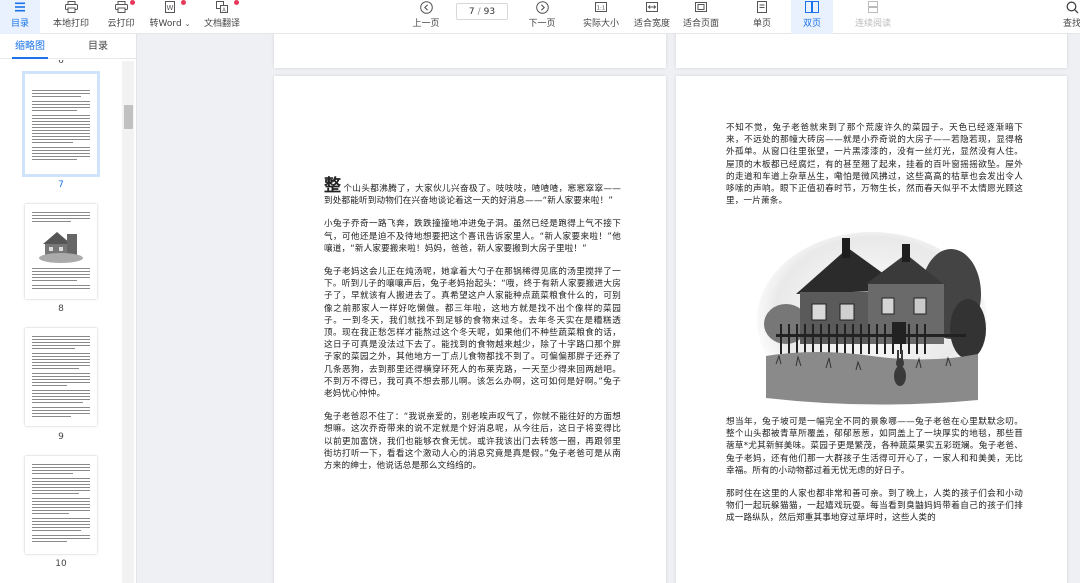 This screenshot has height=583, width=1080. What do you see at coordinates (1071, 24) in the screenshot?
I see `search-label: 查找` at bounding box center [1071, 24].